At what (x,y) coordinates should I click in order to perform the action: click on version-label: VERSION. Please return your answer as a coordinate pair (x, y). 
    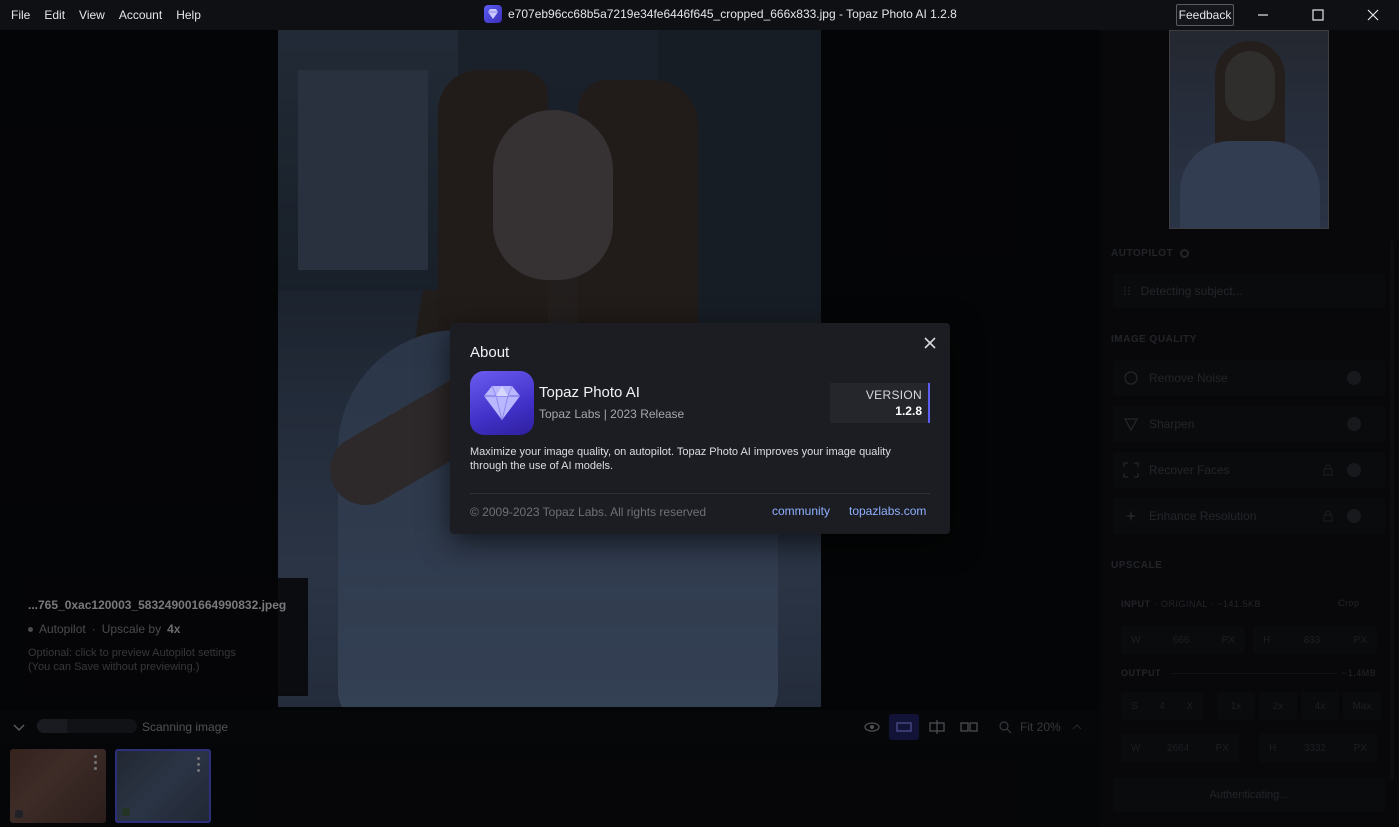
    Looking at the image, I should click on (893, 395).